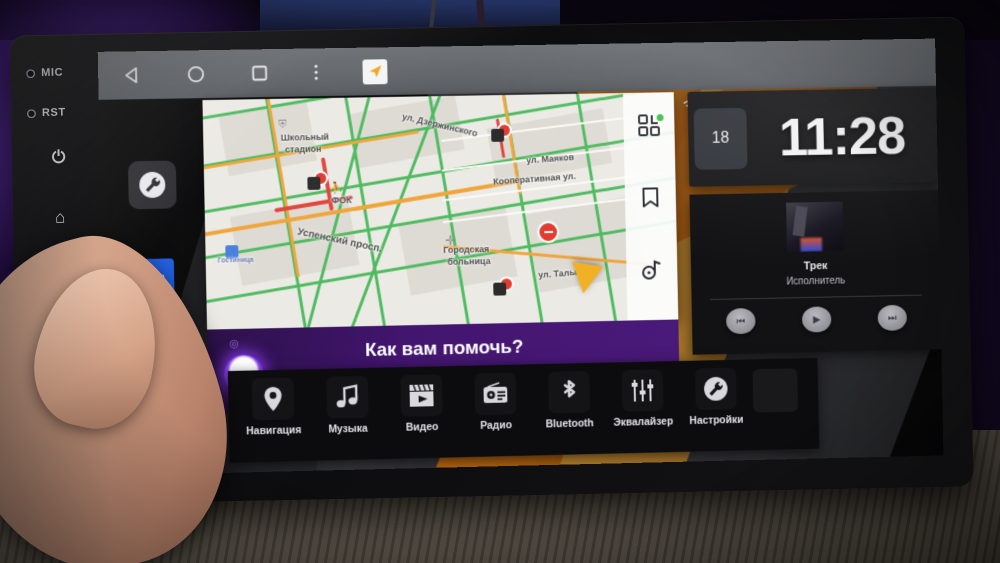 This screenshot has width=1000, height=563. What do you see at coordinates (740, 321) in the screenshot?
I see `previous-button: ⏮` at bounding box center [740, 321].